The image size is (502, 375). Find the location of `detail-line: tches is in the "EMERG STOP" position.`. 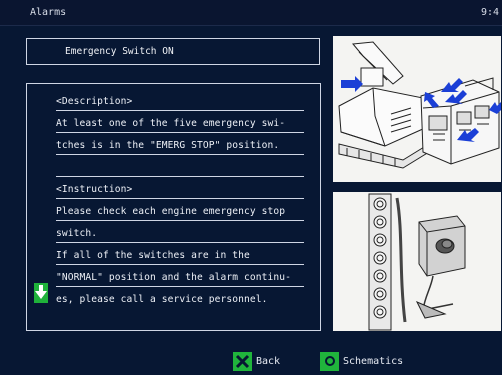

detail-line: tches is in the "EMERG STOP" position. is located at coordinates (180, 144).